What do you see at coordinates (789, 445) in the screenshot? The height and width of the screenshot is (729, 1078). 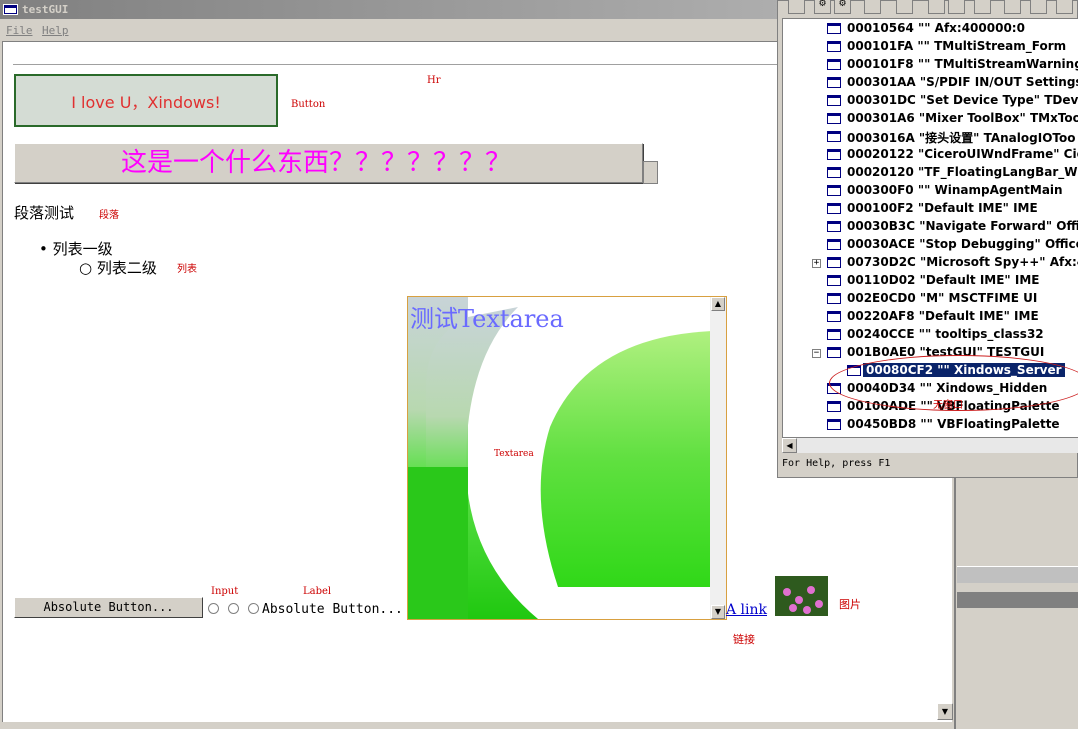 I see `scroll-left-arrow-icon: ◀` at bounding box center [789, 445].